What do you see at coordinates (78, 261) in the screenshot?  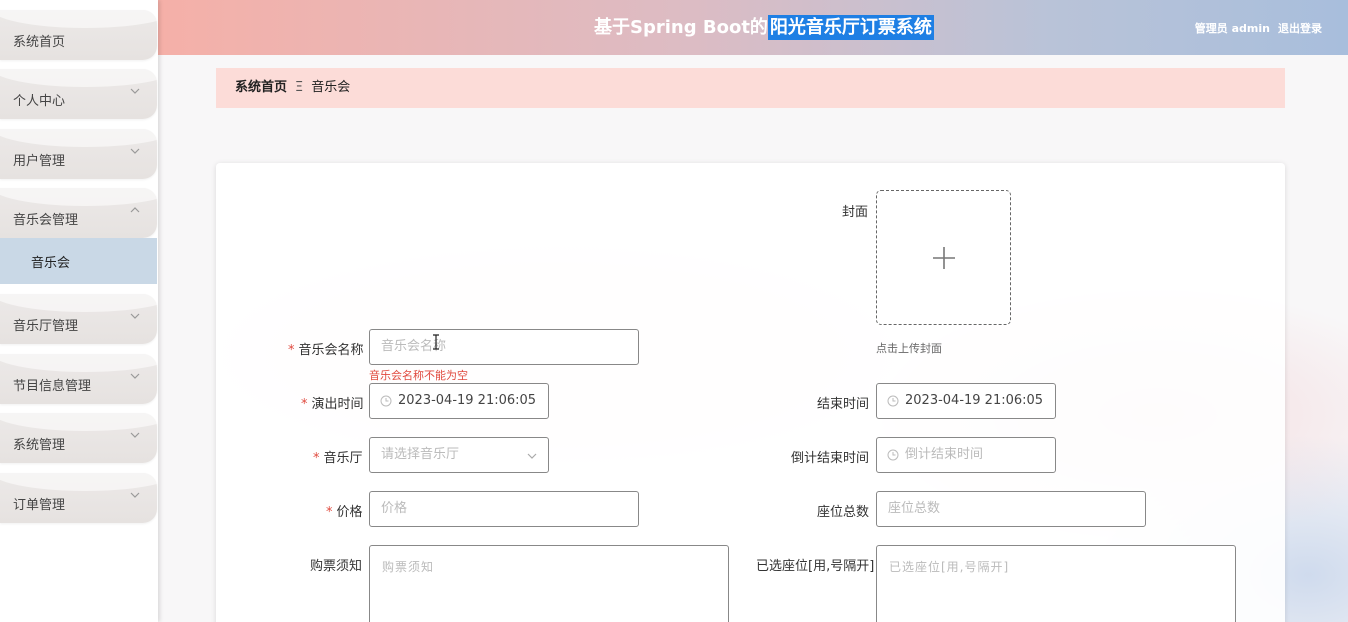 I see `sidebar-subitem-concert: 音乐会` at bounding box center [78, 261].